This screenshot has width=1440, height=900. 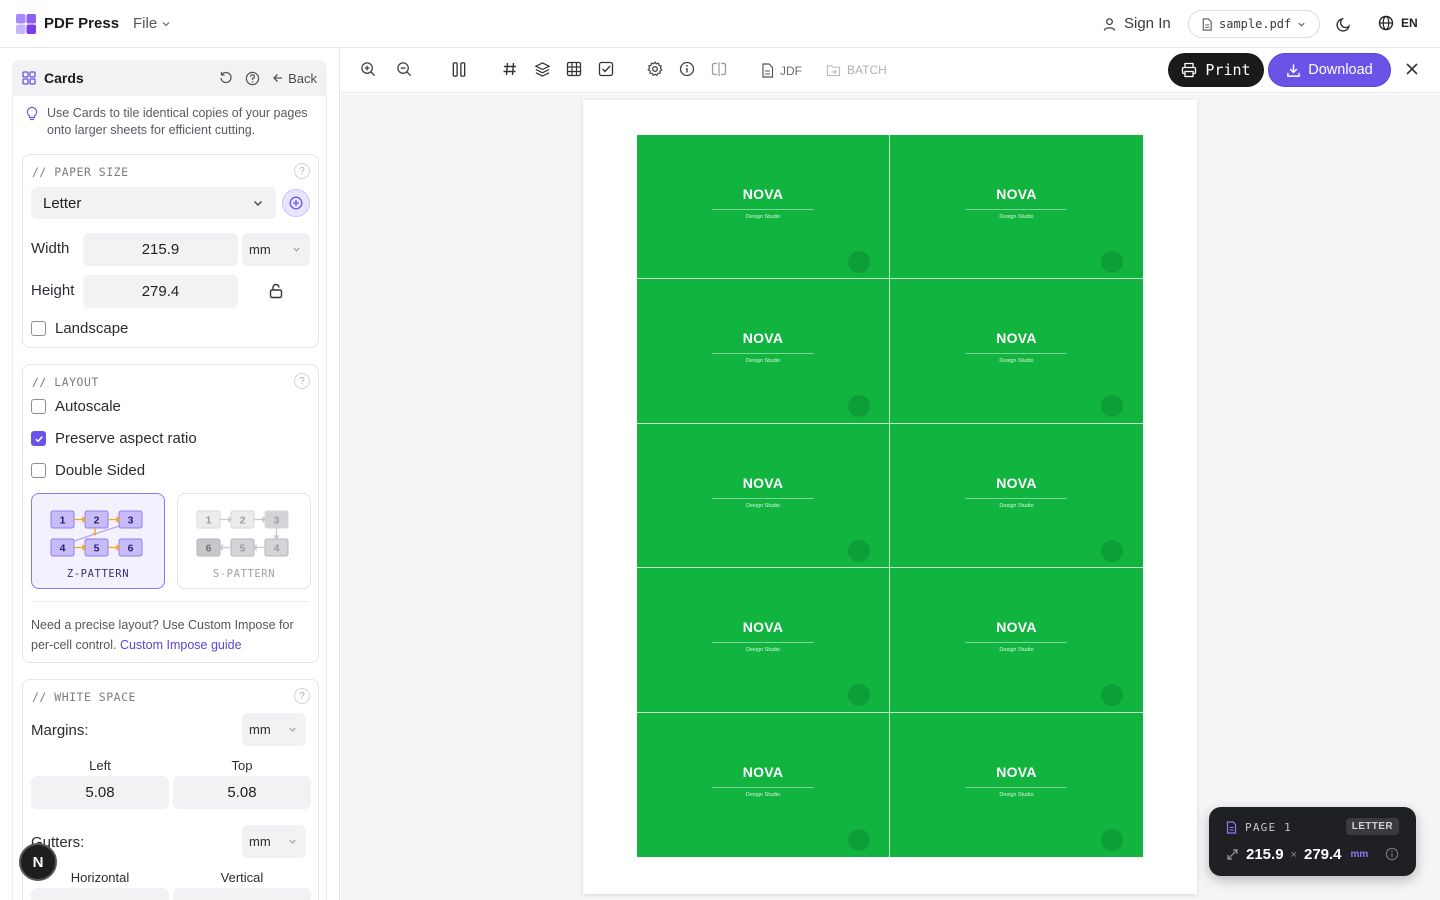 I want to click on unlock-icon, so click(x=276, y=291).